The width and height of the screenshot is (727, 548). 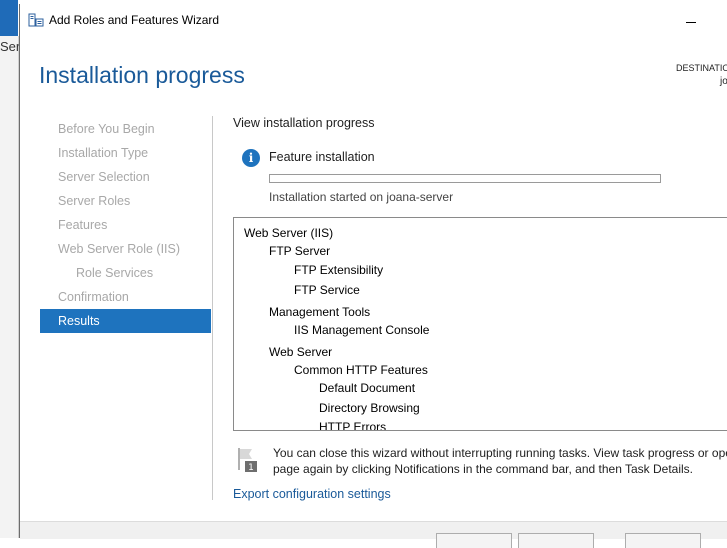 What do you see at coordinates (723, 81) in the screenshot?
I see `destination-server-name: jo` at bounding box center [723, 81].